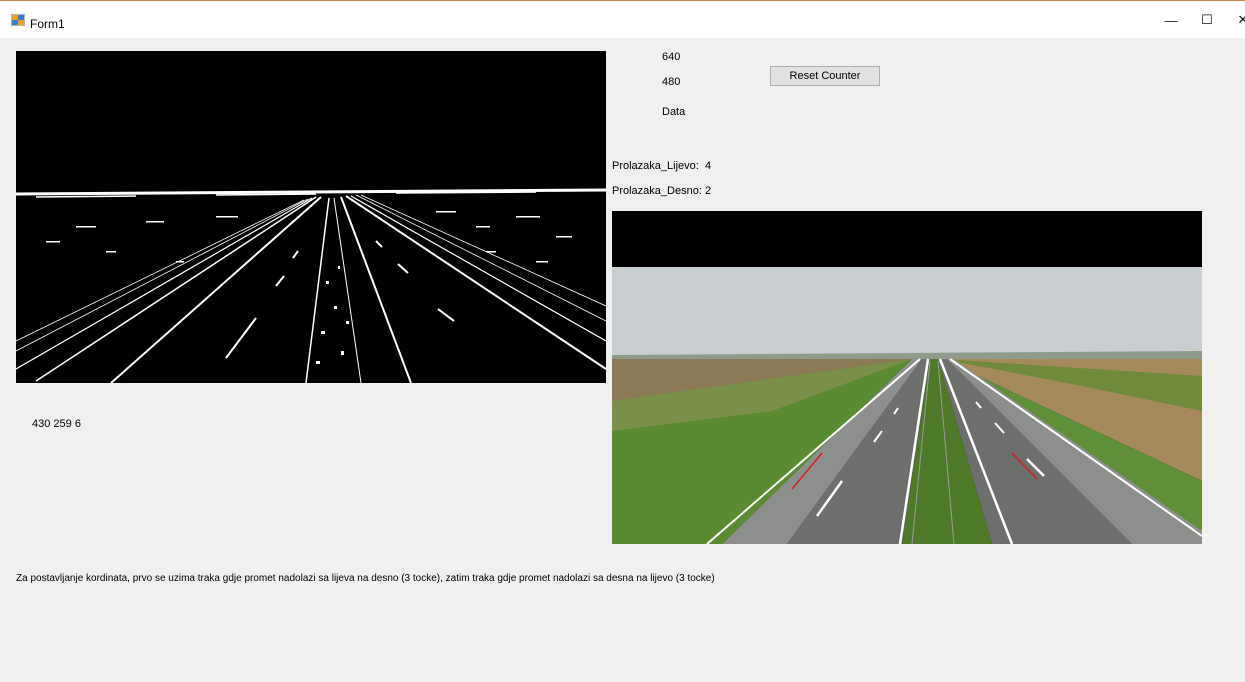  I want to click on coordinates-label: 430 259 6, so click(56, 424).